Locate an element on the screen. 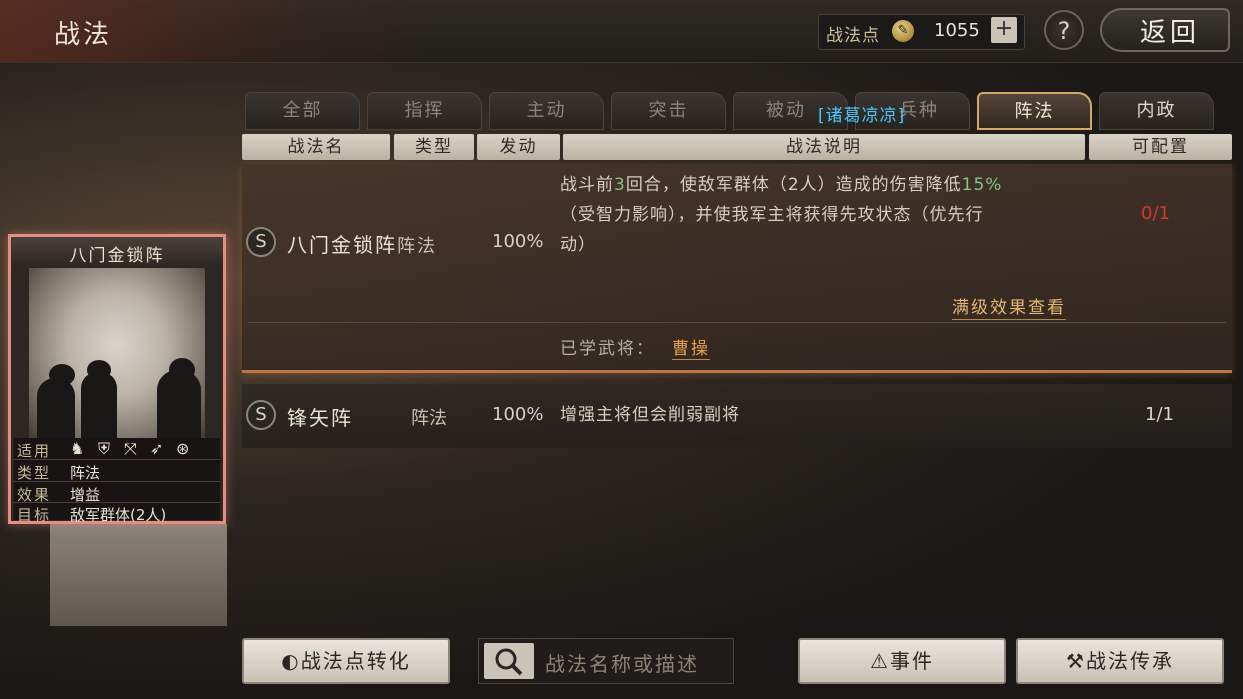 Image resolution: width=1243 pixels, height=699 pixels. tactic-points-label: 战法点 is located at coordinates (853, 36).